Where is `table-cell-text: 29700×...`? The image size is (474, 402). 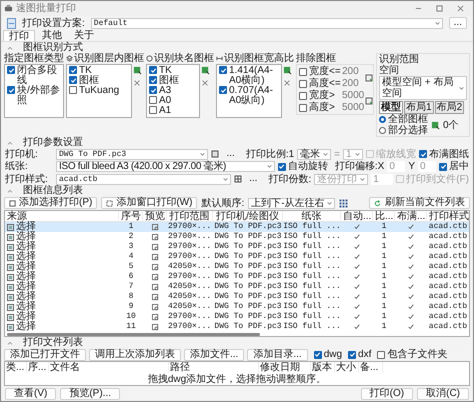
table-cell-text: 29700×... is located at coordinates (189, 317).